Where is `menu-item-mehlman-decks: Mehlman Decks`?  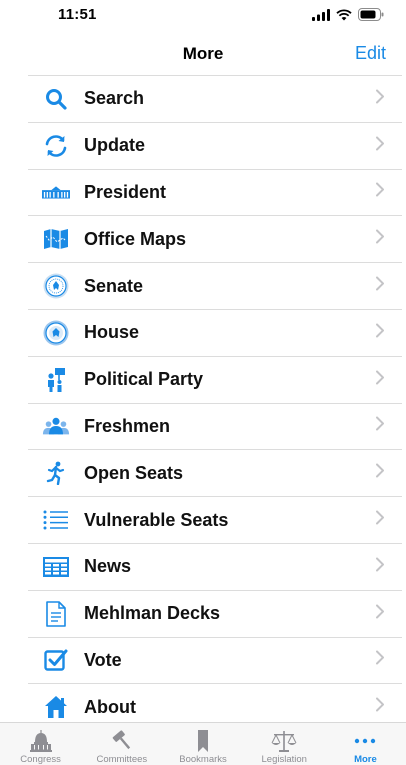 menu-item-mehlman-decks: Mehlman Decks is located at coordinates (215, 614).